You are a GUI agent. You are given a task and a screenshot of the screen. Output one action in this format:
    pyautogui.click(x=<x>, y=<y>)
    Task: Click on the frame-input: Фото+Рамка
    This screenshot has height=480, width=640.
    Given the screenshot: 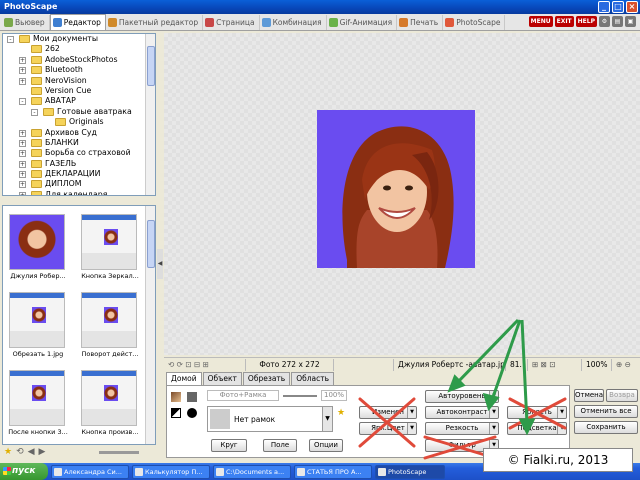 What is the action you would take?
    pyautogui.click(x=243, y=395)
    